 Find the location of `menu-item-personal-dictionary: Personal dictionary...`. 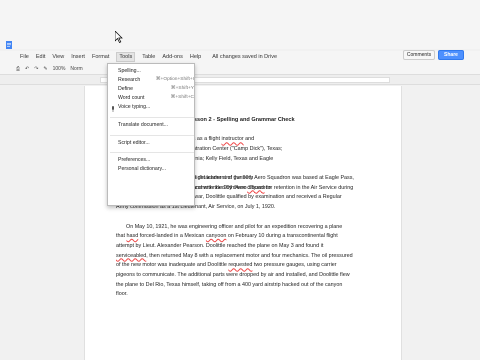

menu-item-personal-dictionary: Personal dictionary... is located at coordinates (156, 170).